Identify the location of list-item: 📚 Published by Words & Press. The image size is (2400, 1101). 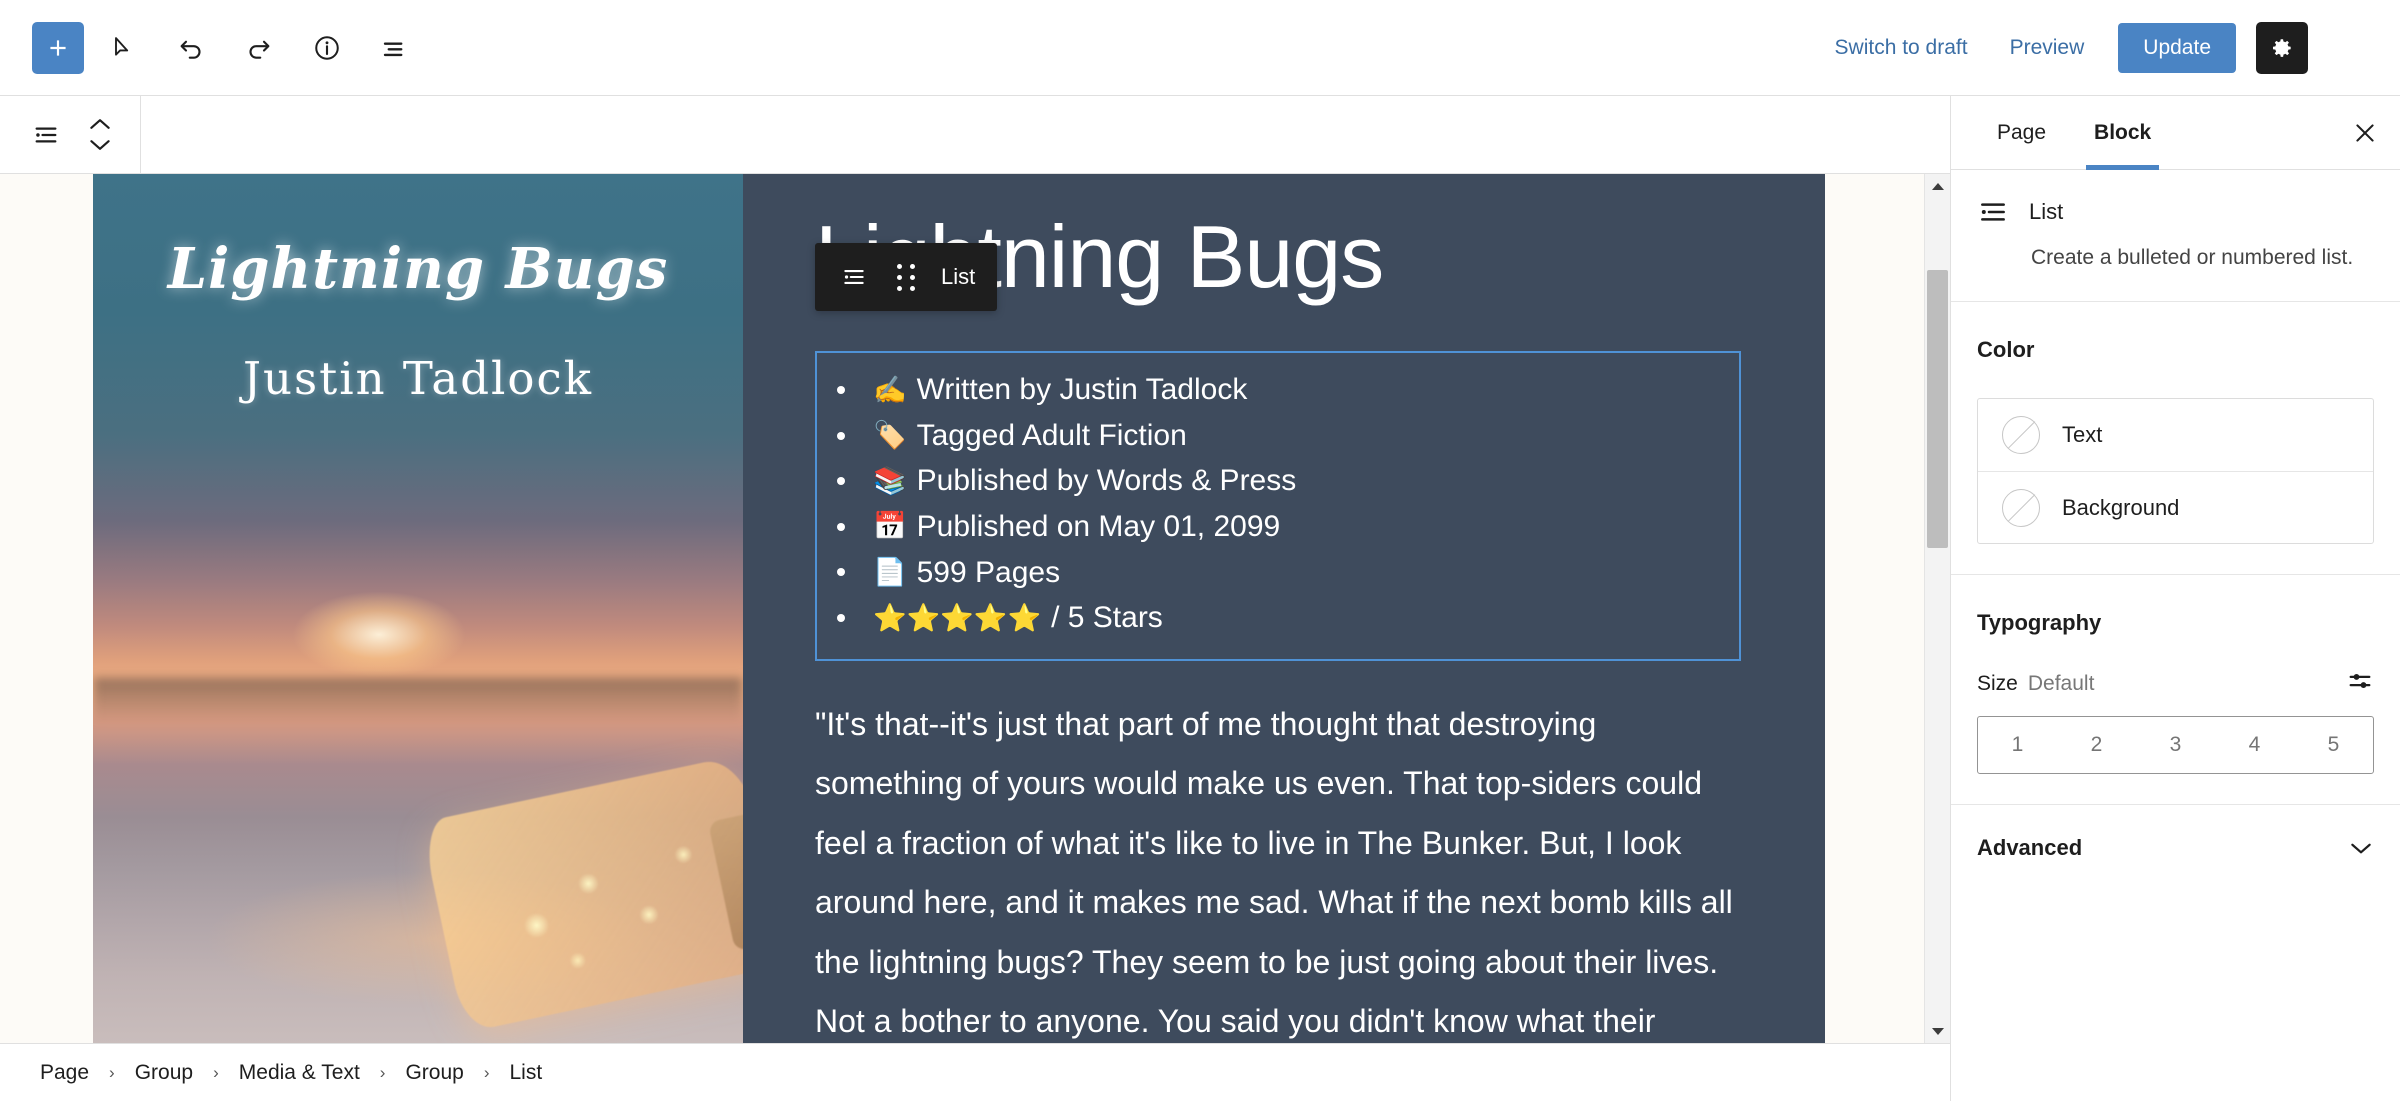
(1278, 481).